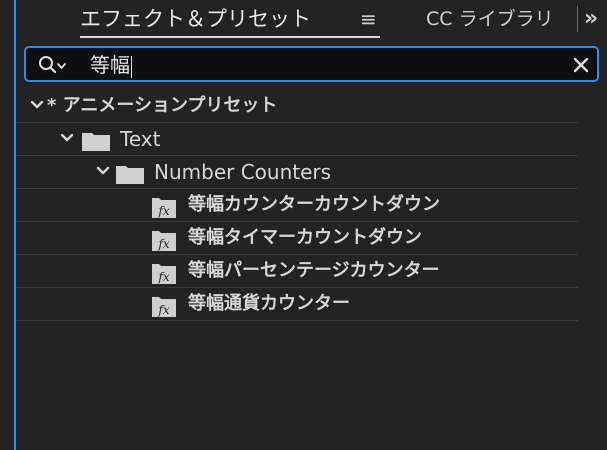 The height and width of the screenshot is (450, 607). What do you see at coordinates (314, 270) in the screenshot?
I see `preset-label: 等幅パーセンテージカウンター` at bounding box center [314, 270].